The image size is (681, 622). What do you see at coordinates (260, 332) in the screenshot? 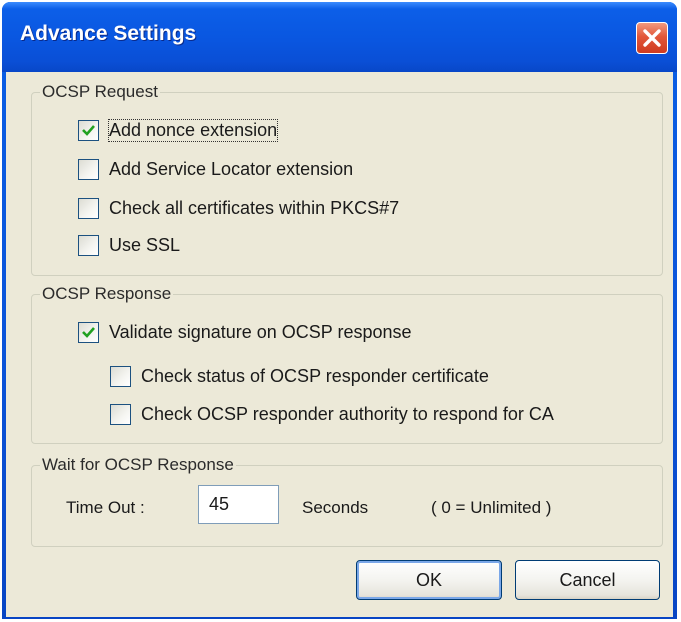
I see `validate-signature-label: Validate signature on OCSP response` at bounding box center [260, 332].